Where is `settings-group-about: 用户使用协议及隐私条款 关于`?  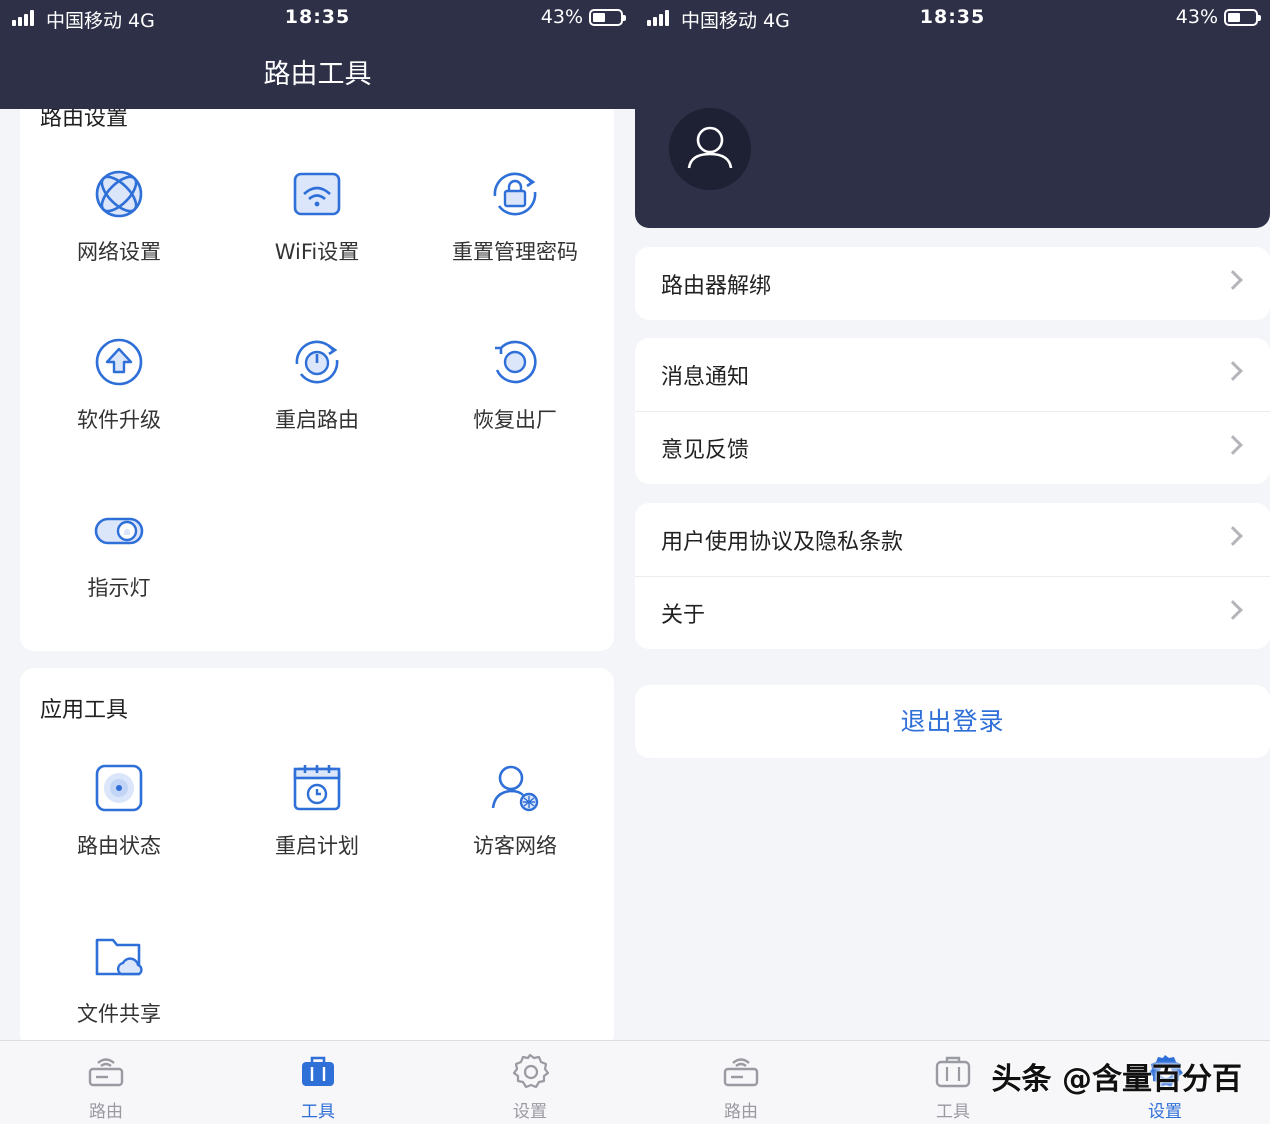
settings-group-about: 用户使用协议及隐私条款 关于 is located at coordinates (952, 576).